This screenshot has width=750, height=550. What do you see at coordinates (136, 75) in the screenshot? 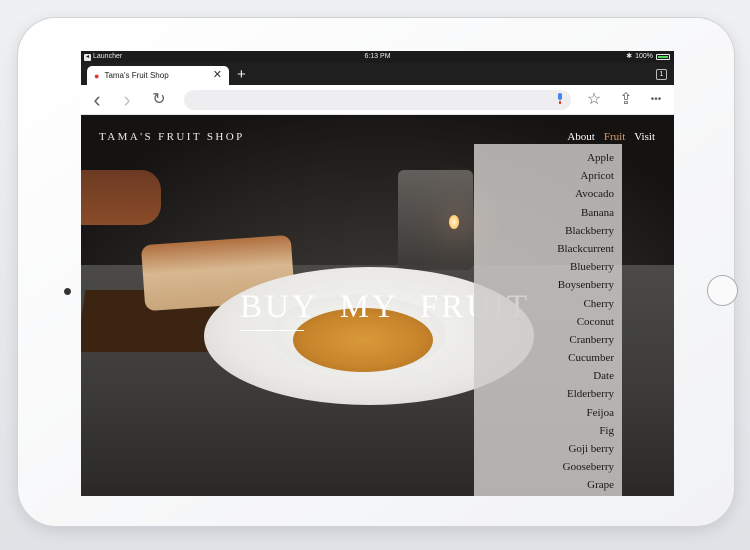
I see `tab-title: Tama's Fruit Shop` at bounding box center [136, 75].